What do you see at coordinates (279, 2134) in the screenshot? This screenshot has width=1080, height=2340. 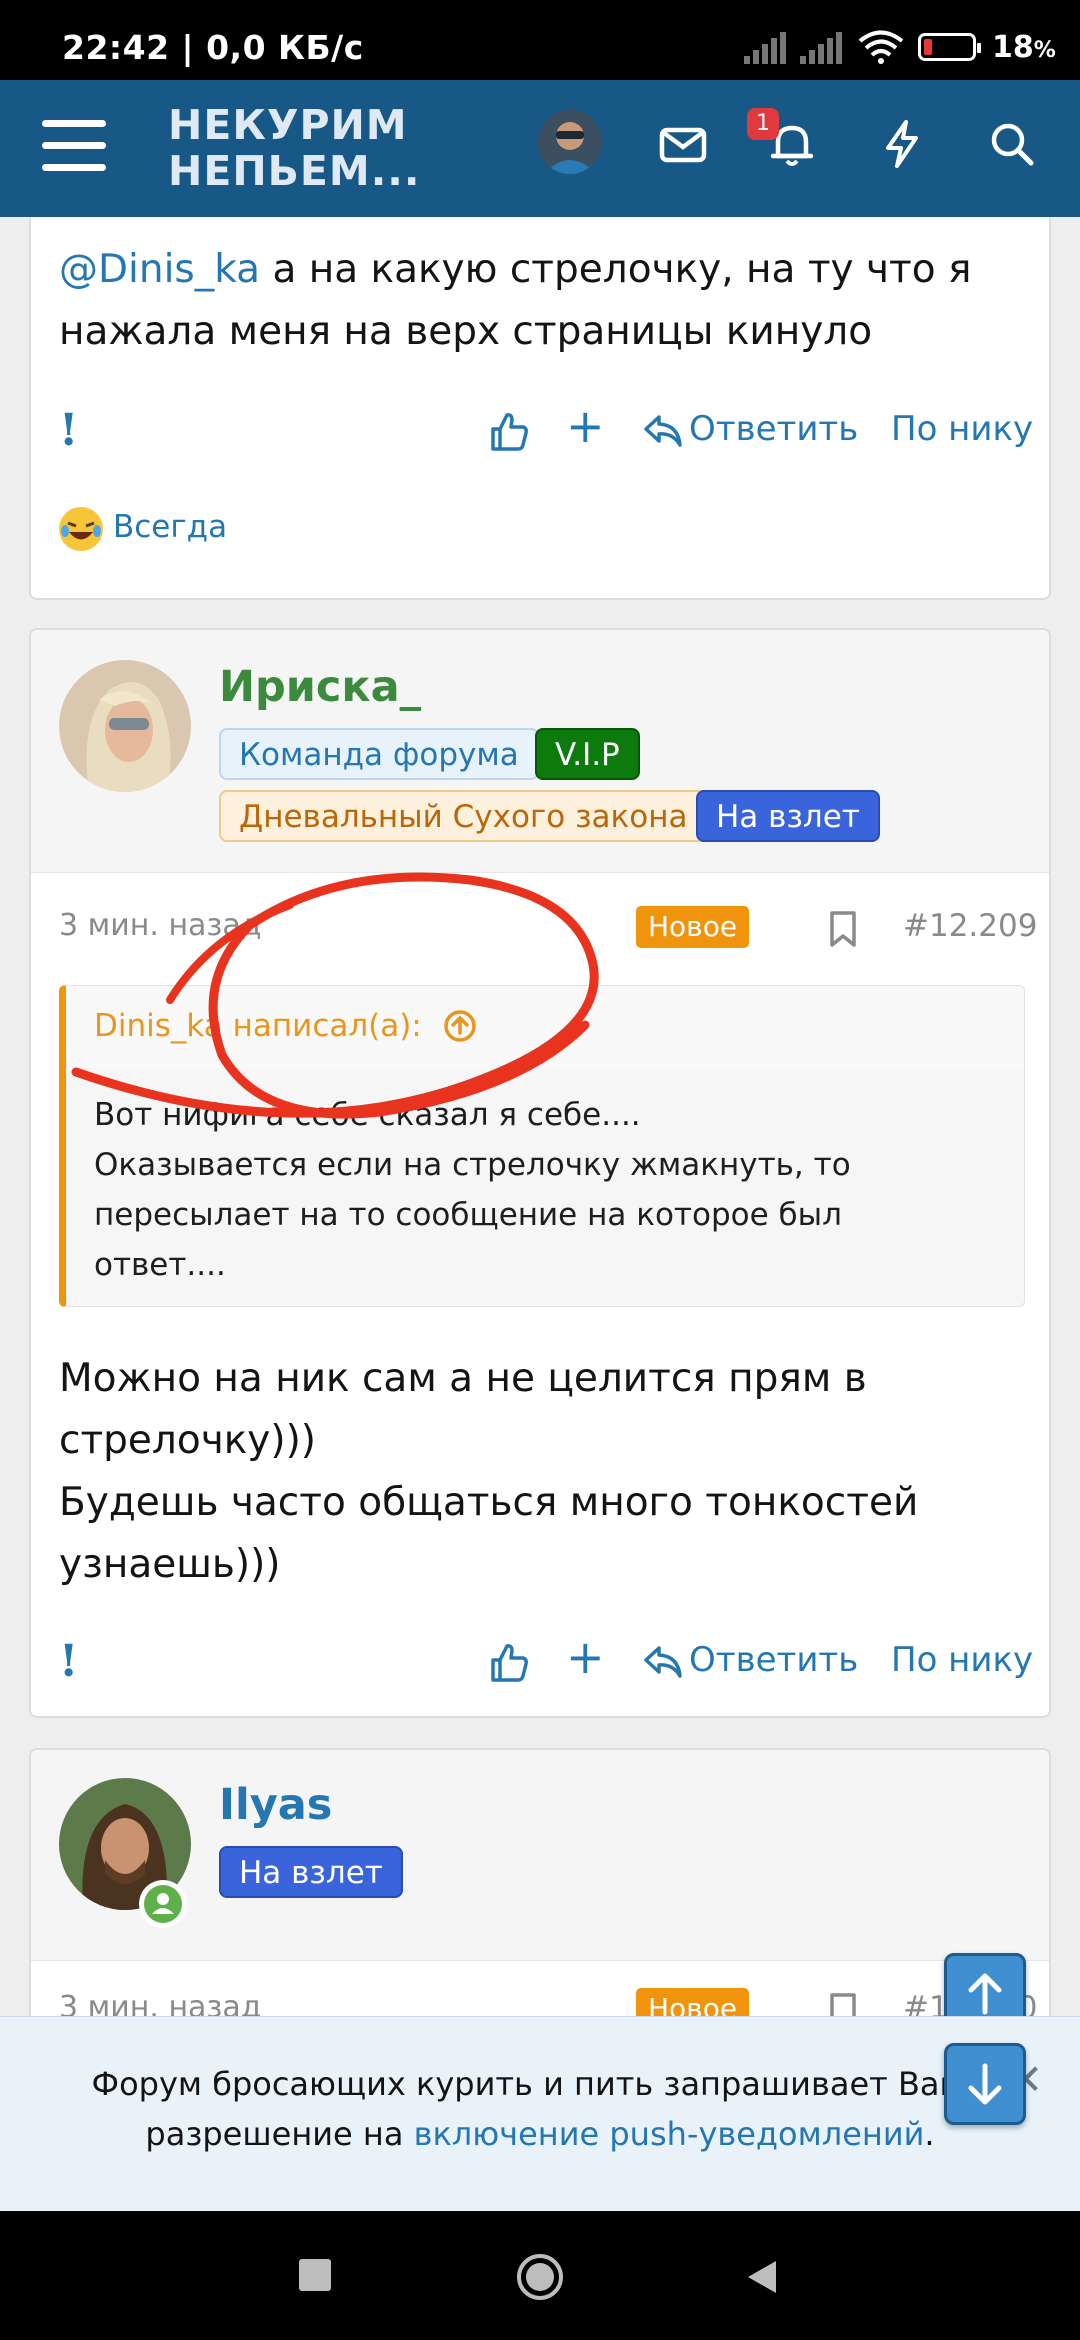 I see `push-prompt-line: разрешение на` at bounding box center [279, 2134].